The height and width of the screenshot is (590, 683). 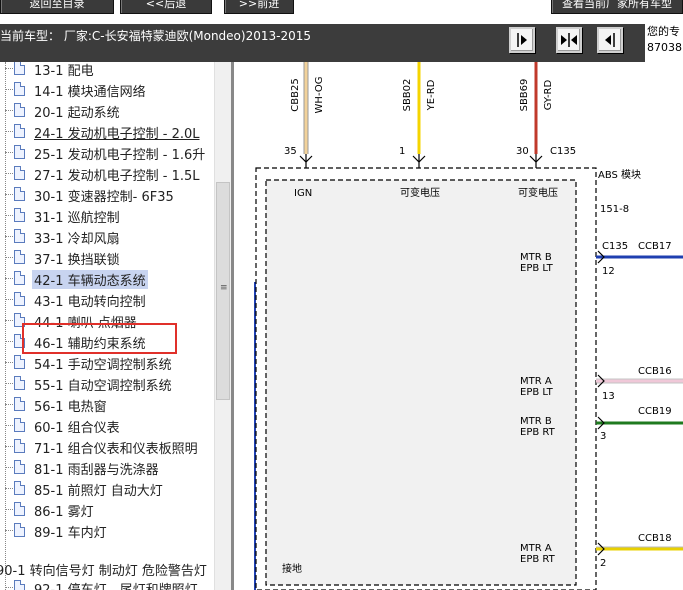 I want to click on tree-item: 37-1 换挡联锁, so click(x=107, y=257).